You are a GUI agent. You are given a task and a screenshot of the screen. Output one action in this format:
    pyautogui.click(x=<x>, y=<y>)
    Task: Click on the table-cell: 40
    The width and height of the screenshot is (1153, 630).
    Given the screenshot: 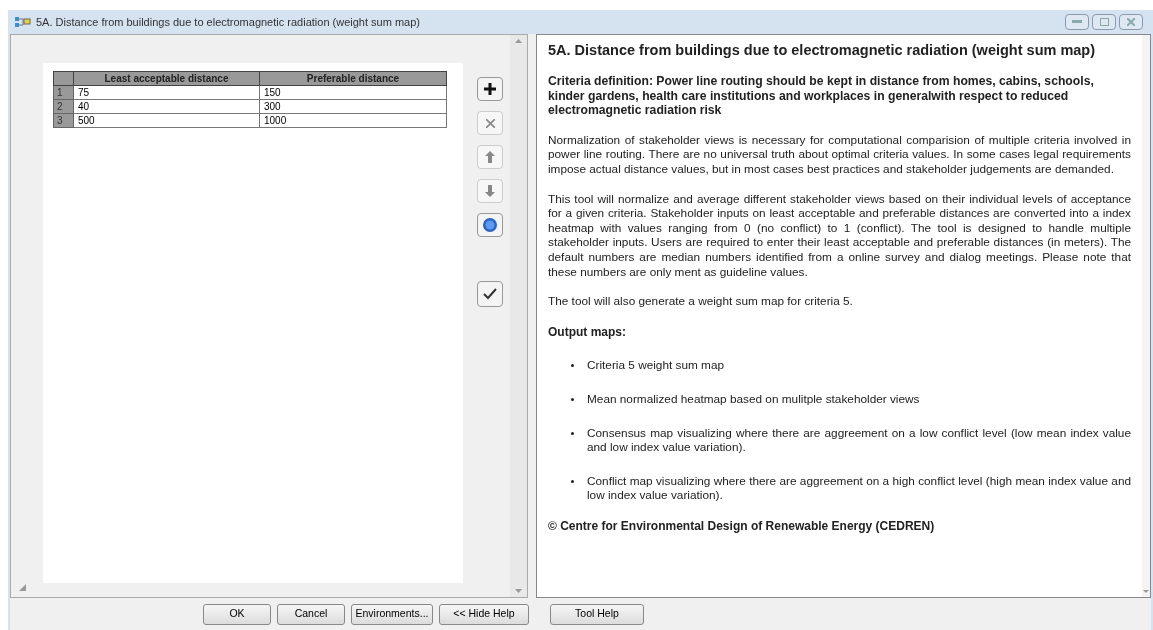 What is the action you would take?
    pyautogui.click(x=166, y=106)
    